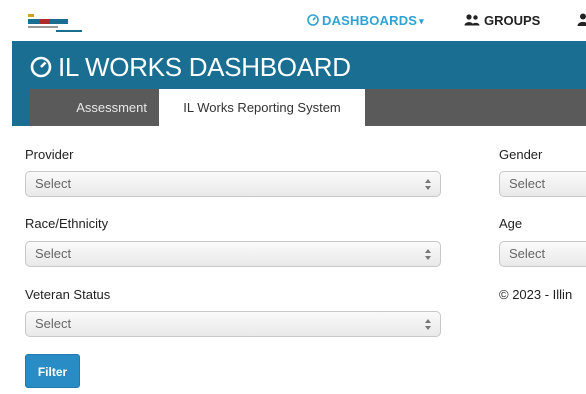 The image size is (586, 394). What do you see at coordinates (421, 21) in the screenshot?
I see `chevron-down-icon: ▾` at bounding box center [421, 21].